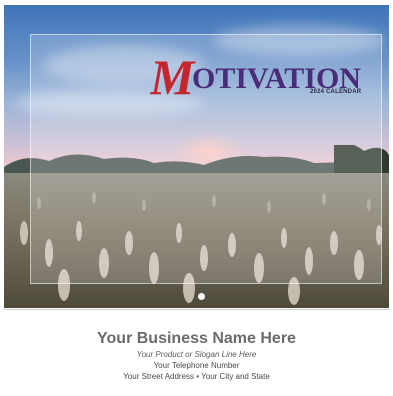 The height and width of the screenshot is (396, 393). Describe the element at coordinates (196, 309) in the screenshot. I see `divider` at that location.